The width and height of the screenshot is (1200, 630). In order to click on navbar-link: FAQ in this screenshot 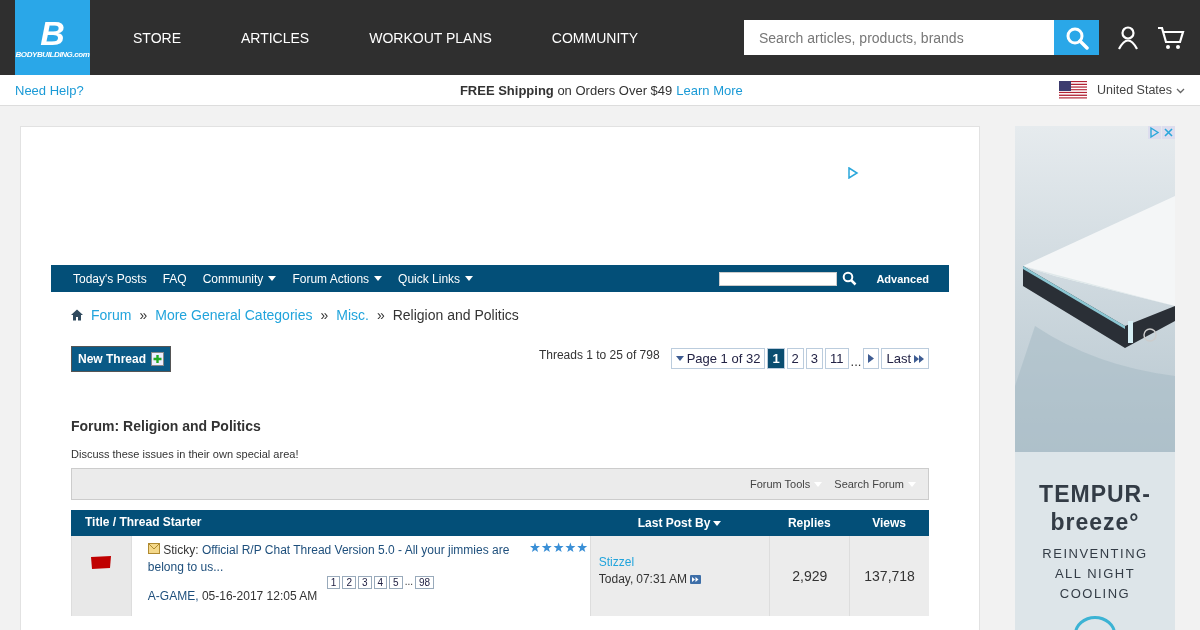, I will do `click(174, 278)`.